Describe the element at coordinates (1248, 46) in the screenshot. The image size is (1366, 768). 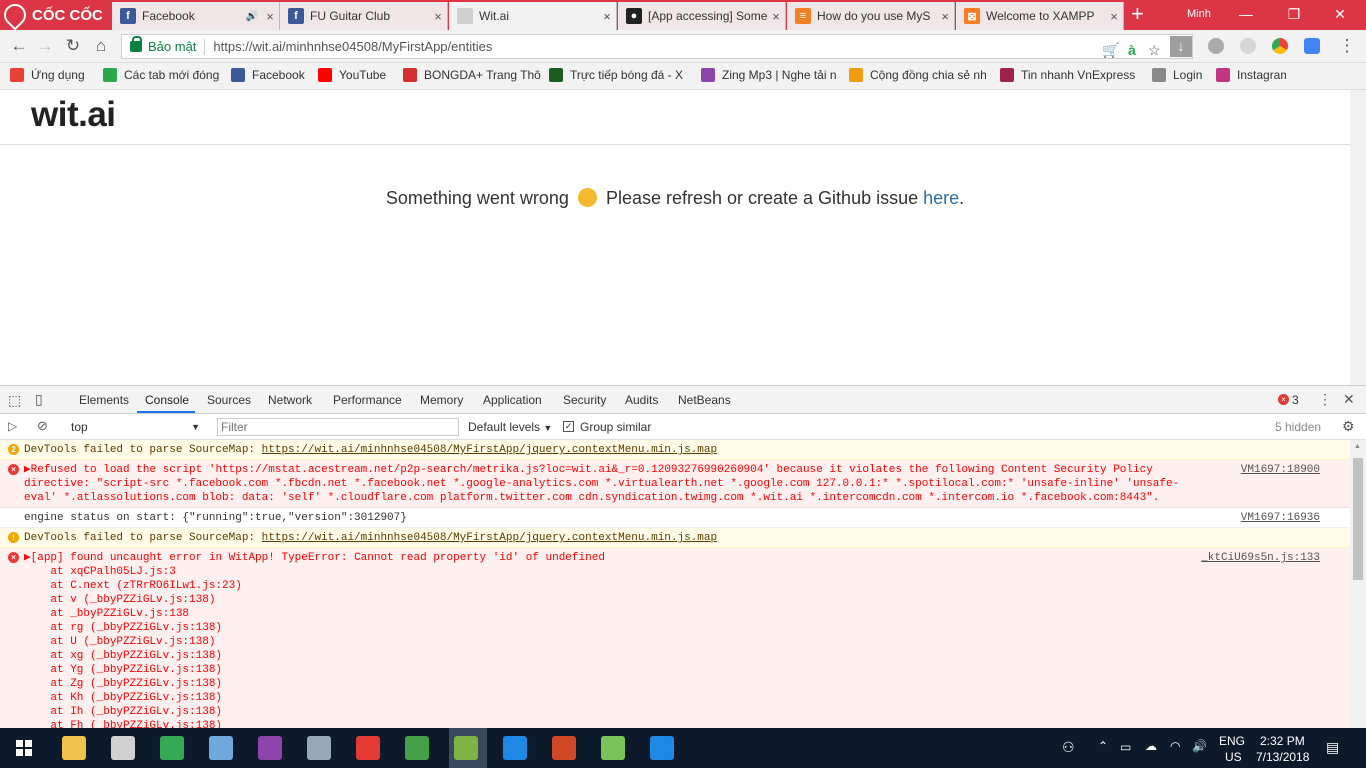
I see `extension-leaf-icon` at that location.